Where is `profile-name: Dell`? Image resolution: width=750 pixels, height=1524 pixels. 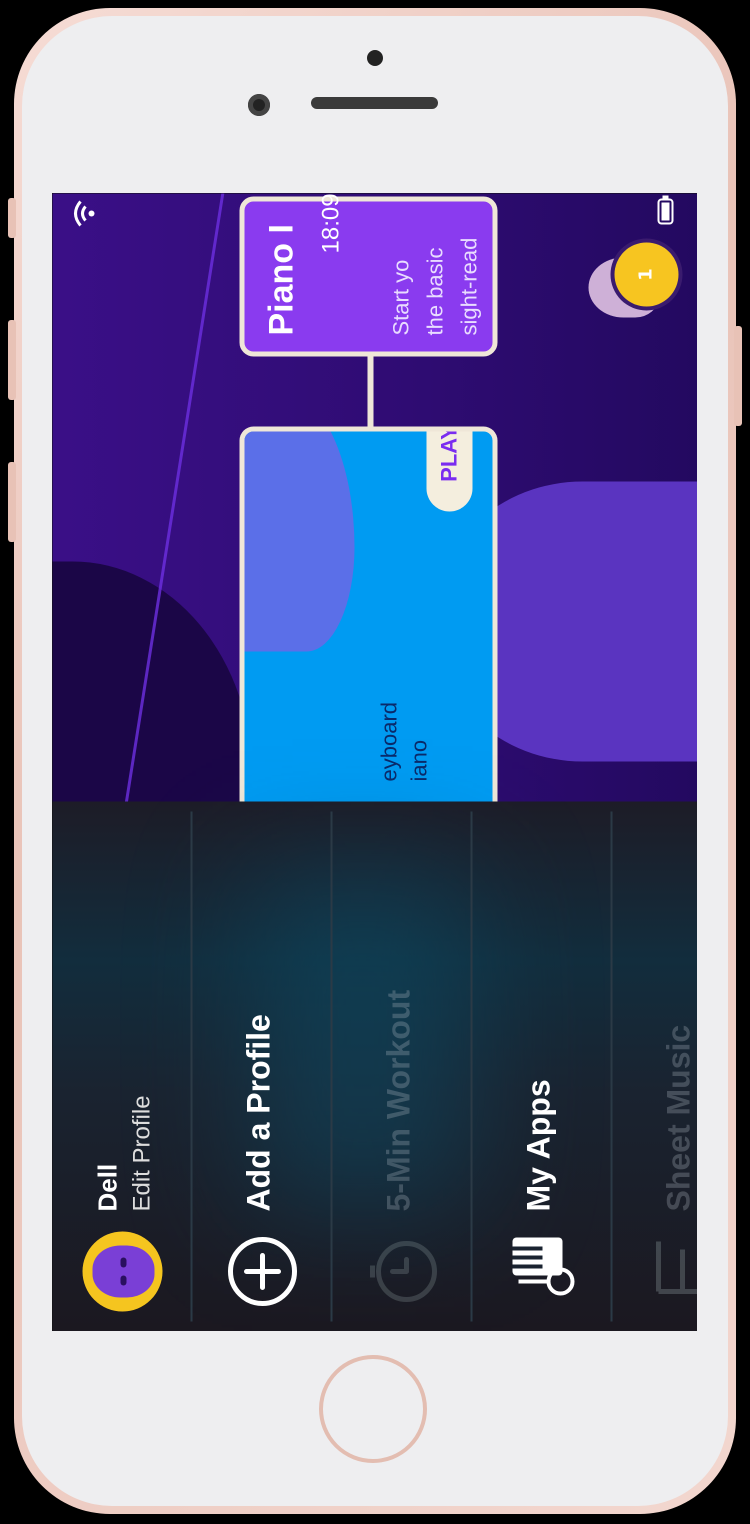
profile-name: Dell is located at coordinates (107, 1187).